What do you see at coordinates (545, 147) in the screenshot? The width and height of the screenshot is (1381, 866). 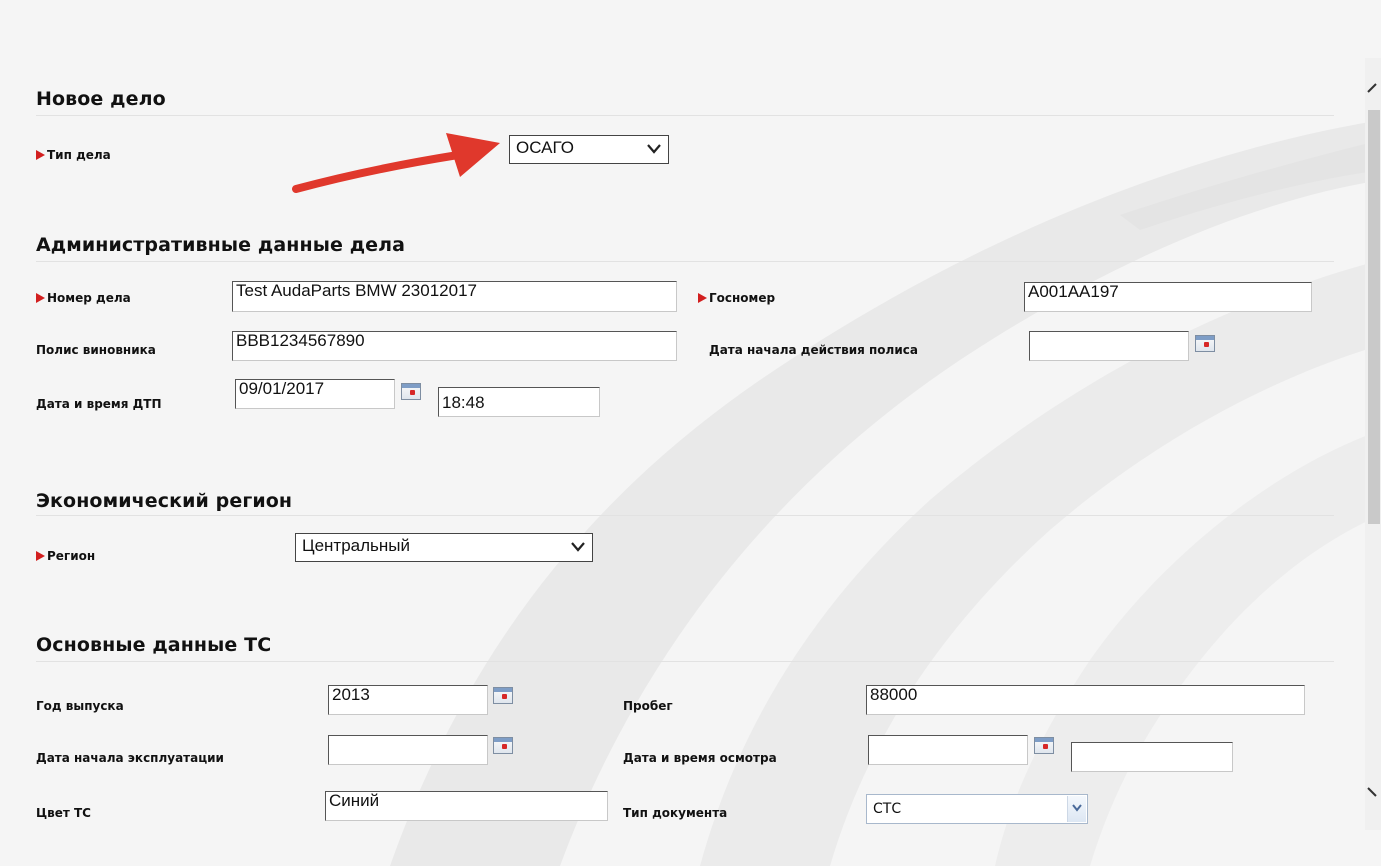 I see `case-type-value: ОСАГО` at bounding box center [545, 147].